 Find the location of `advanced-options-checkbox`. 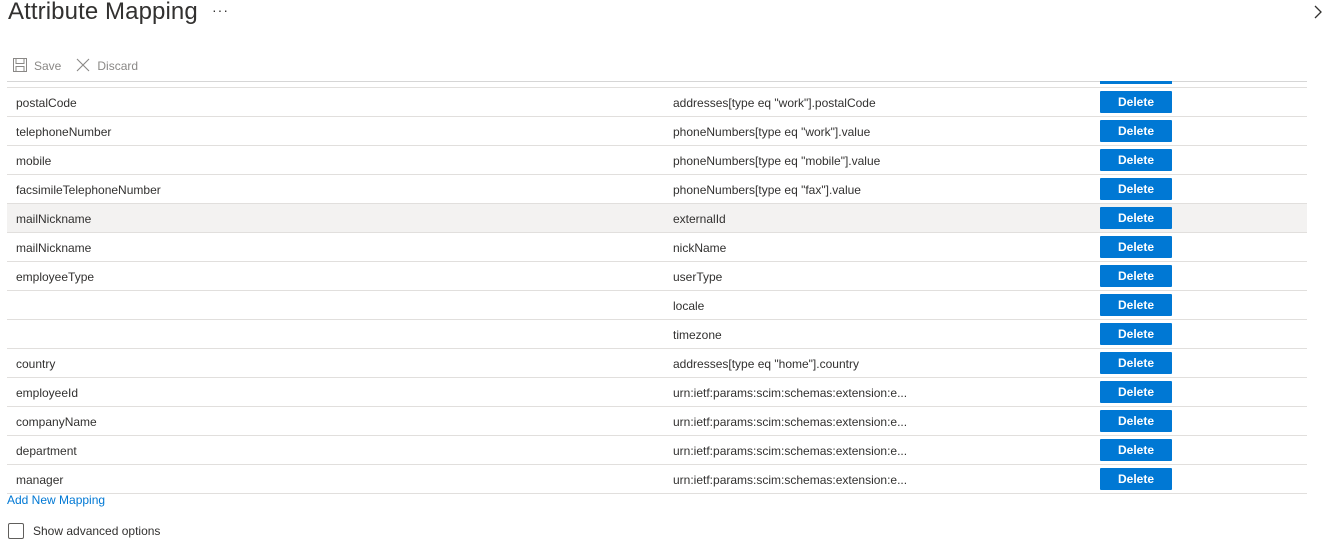

advanced-options-checkbox is located at coordinates (16, 531).